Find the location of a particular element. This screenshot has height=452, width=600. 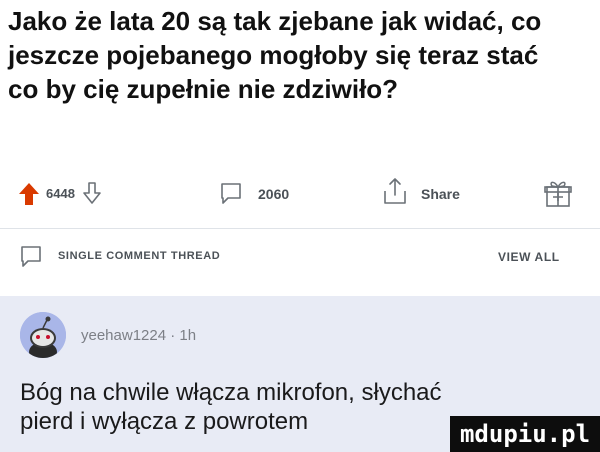

post-action-bar: 6448 2060 Share is located at coordinates (300, 195).